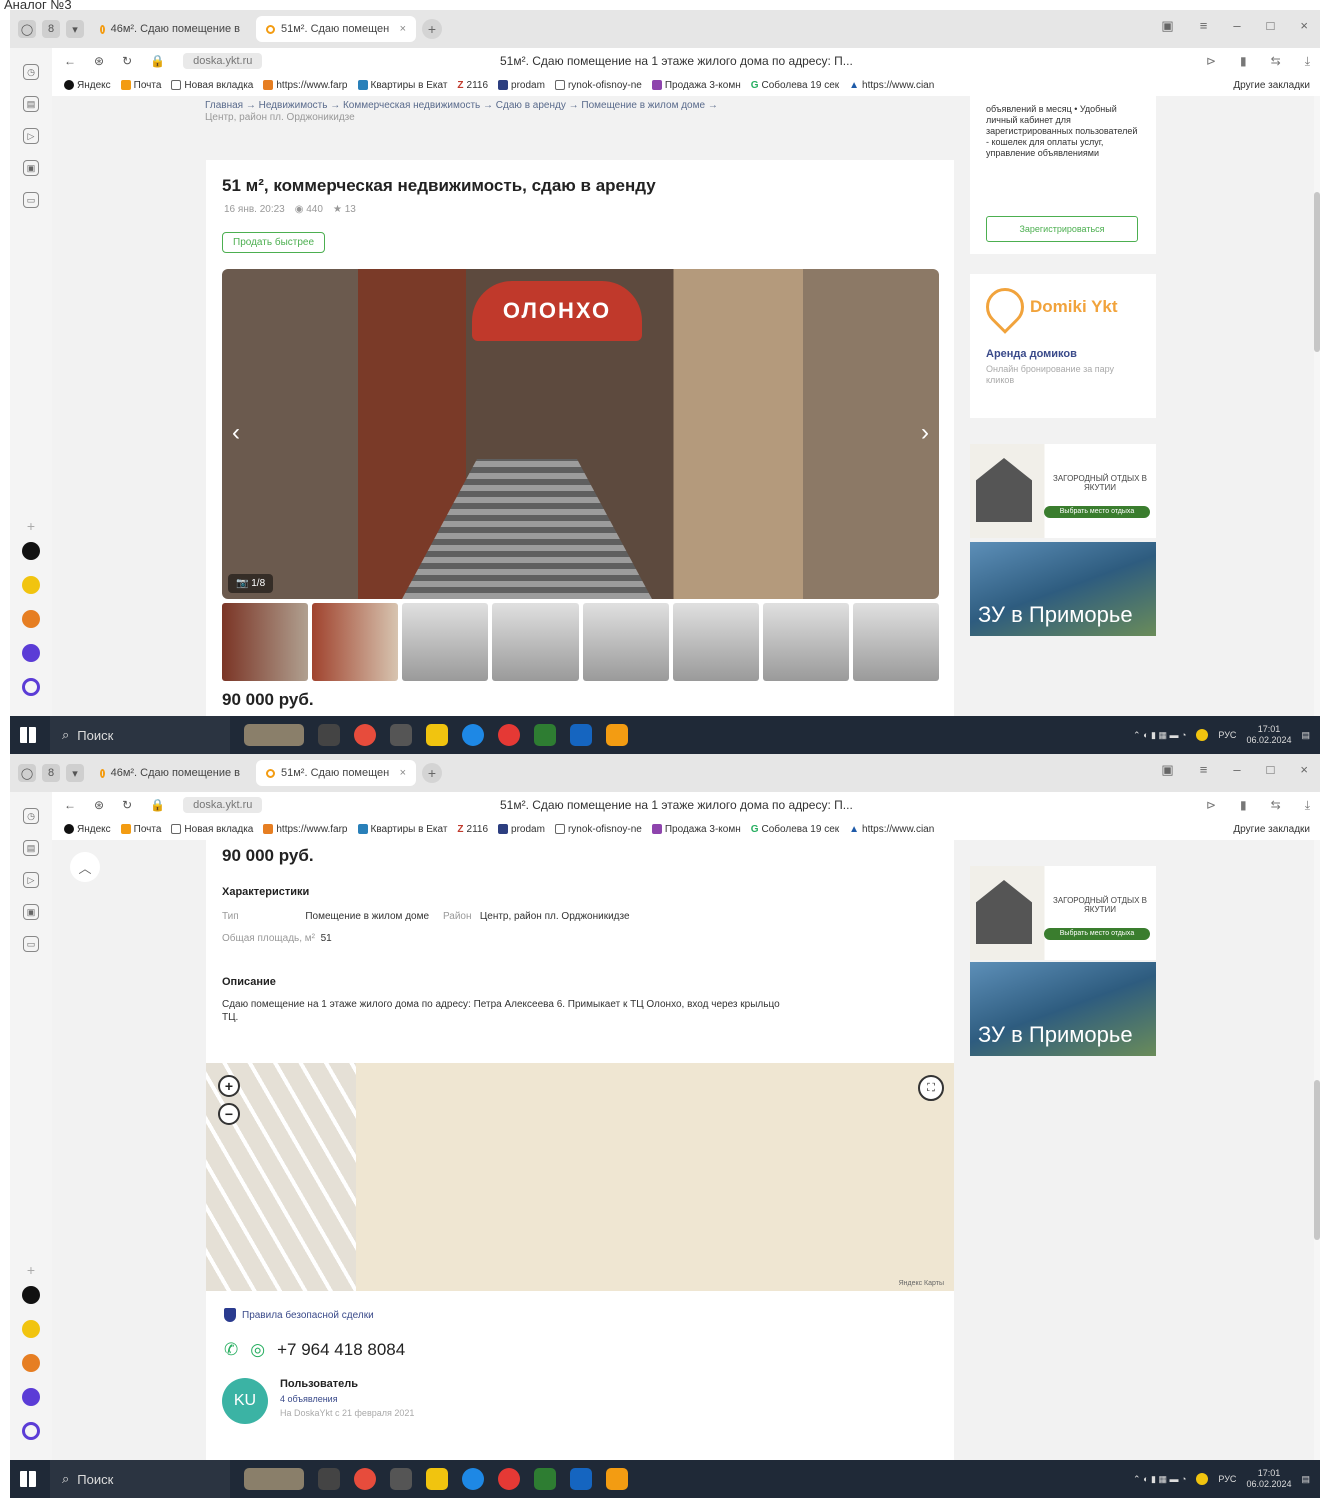 The height and width of the screenshot is (1498, 1320). Describe the element at coordinates (545, 735) in the screenshot. I see `excel-icon` at that location.